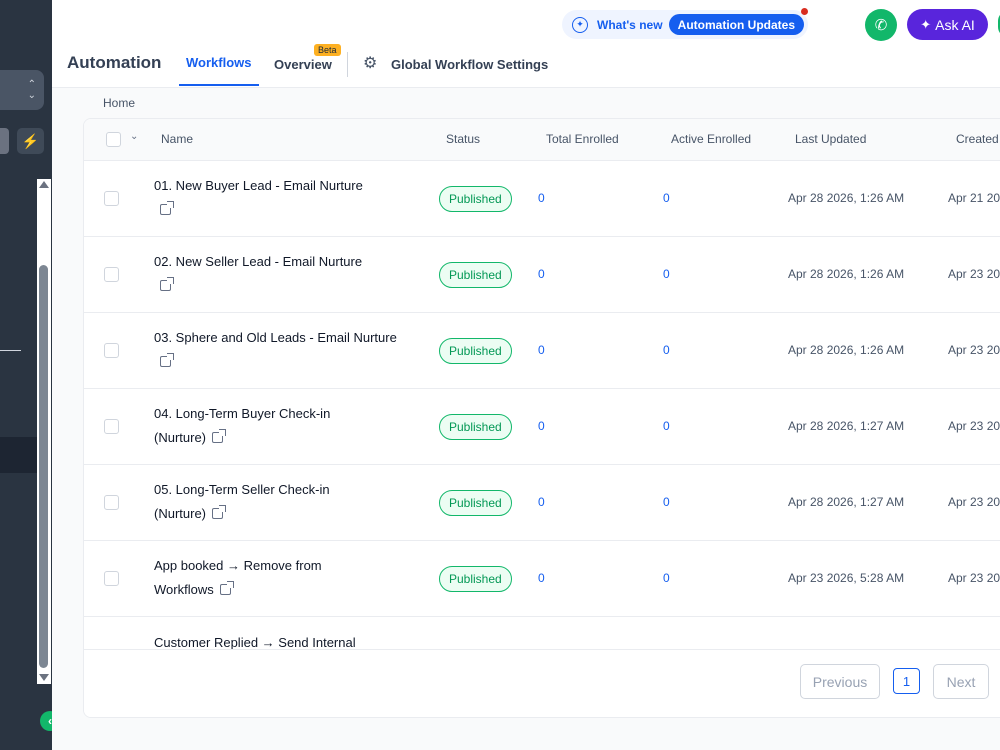 The image size is (1000, 750). I want to click on beta-badge: Beta, so click(327, 50).